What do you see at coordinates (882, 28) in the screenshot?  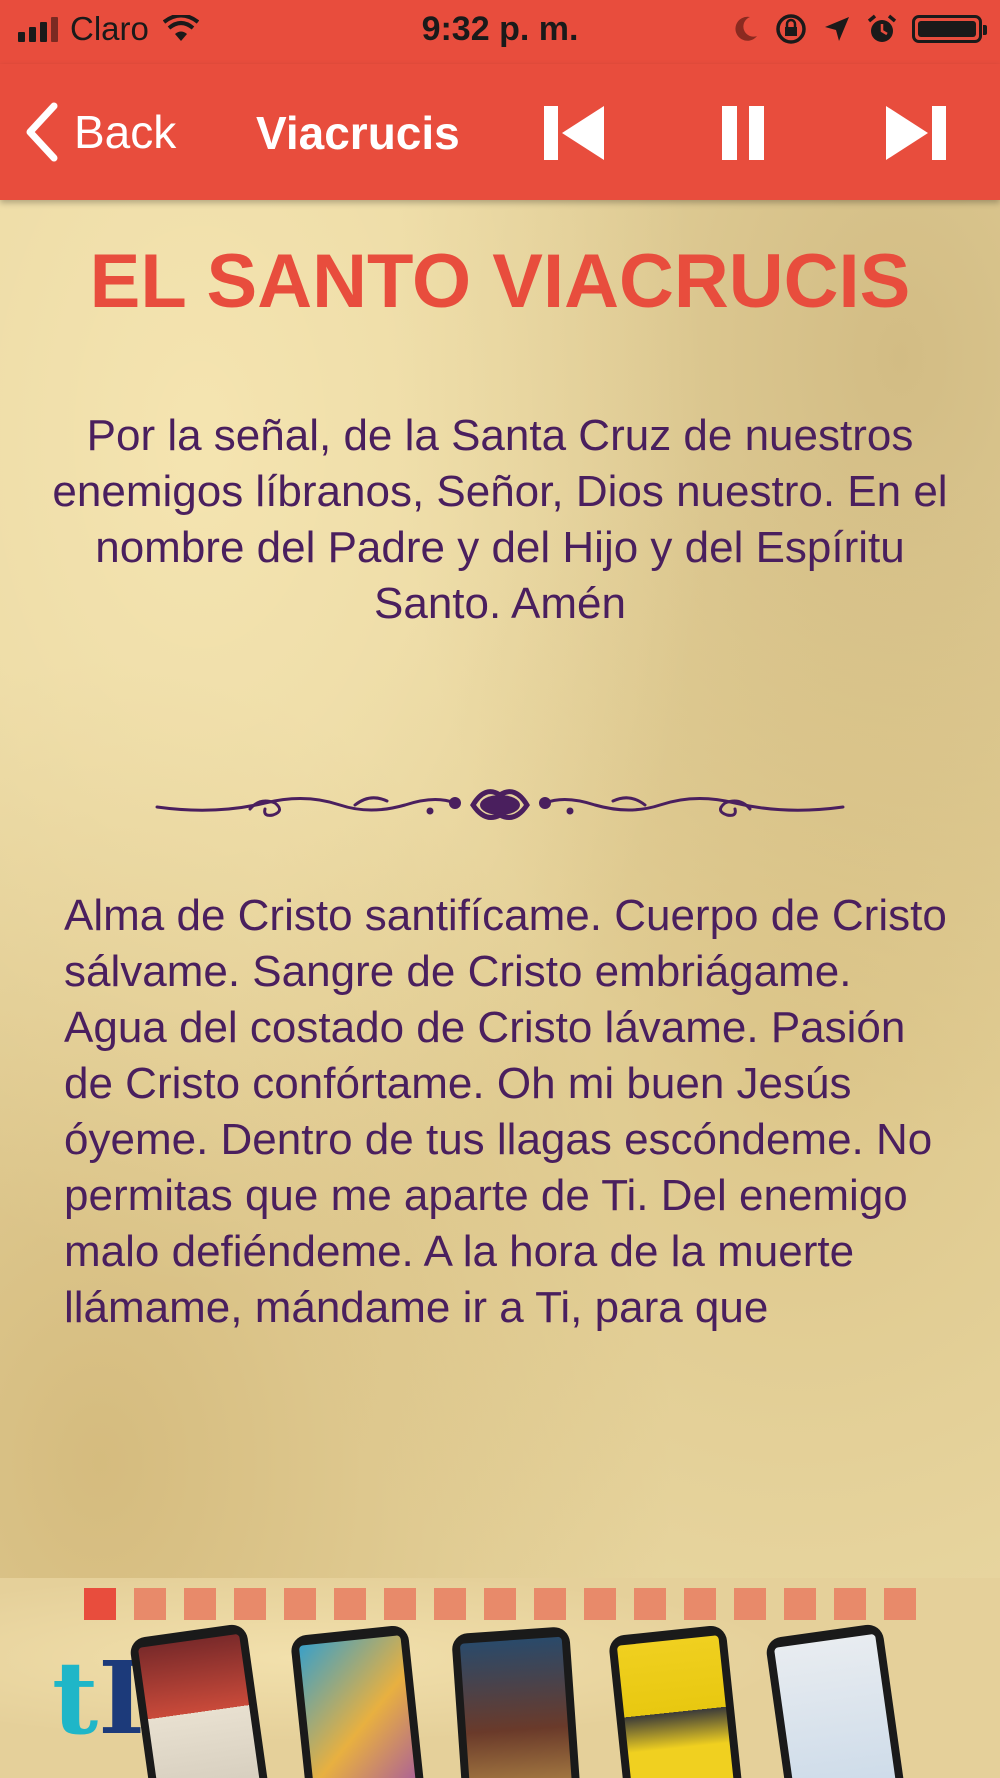 I see `alarm-icon` at bounding box center [882, 28].